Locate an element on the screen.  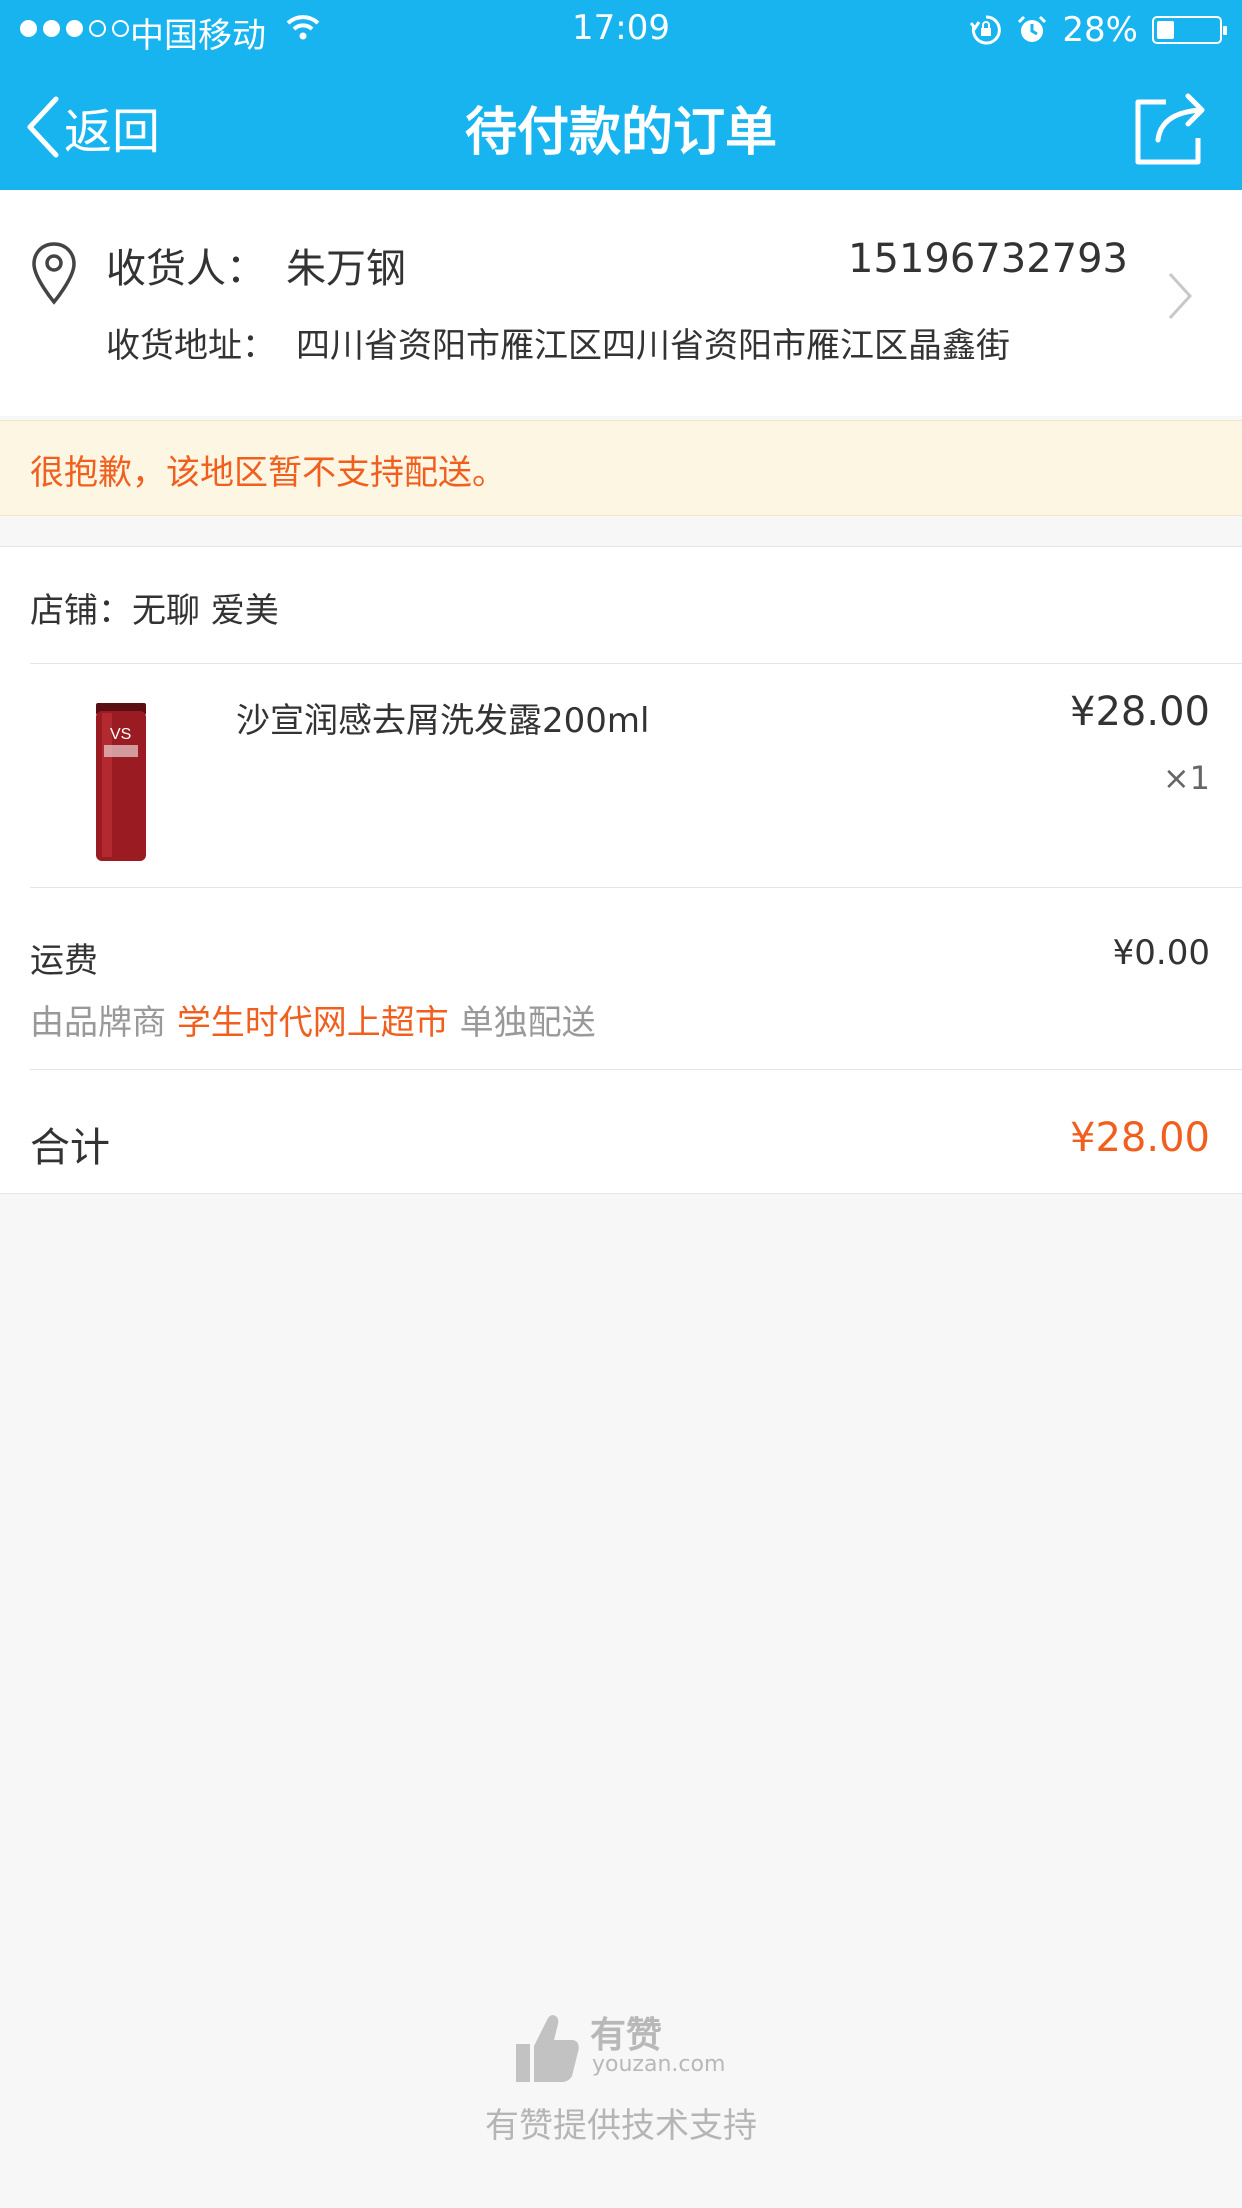
logo-domain: youzan.com is located at coordinates (659, 2064).